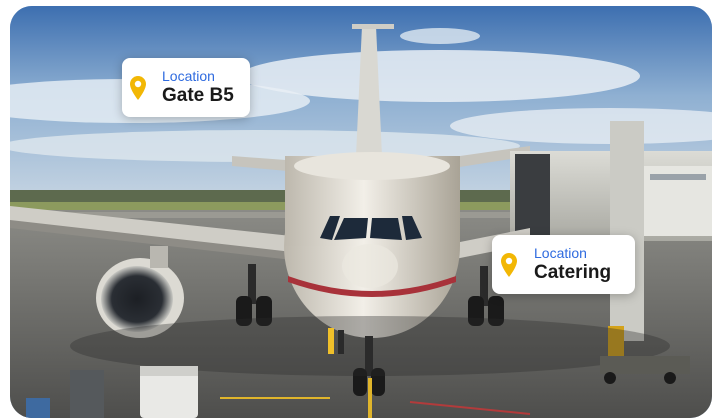 The width and height of the screenshot is (719, 418). Describe the element at coordinates (573, 272) in the screenshot. I see `location-value: Catering` at that location.